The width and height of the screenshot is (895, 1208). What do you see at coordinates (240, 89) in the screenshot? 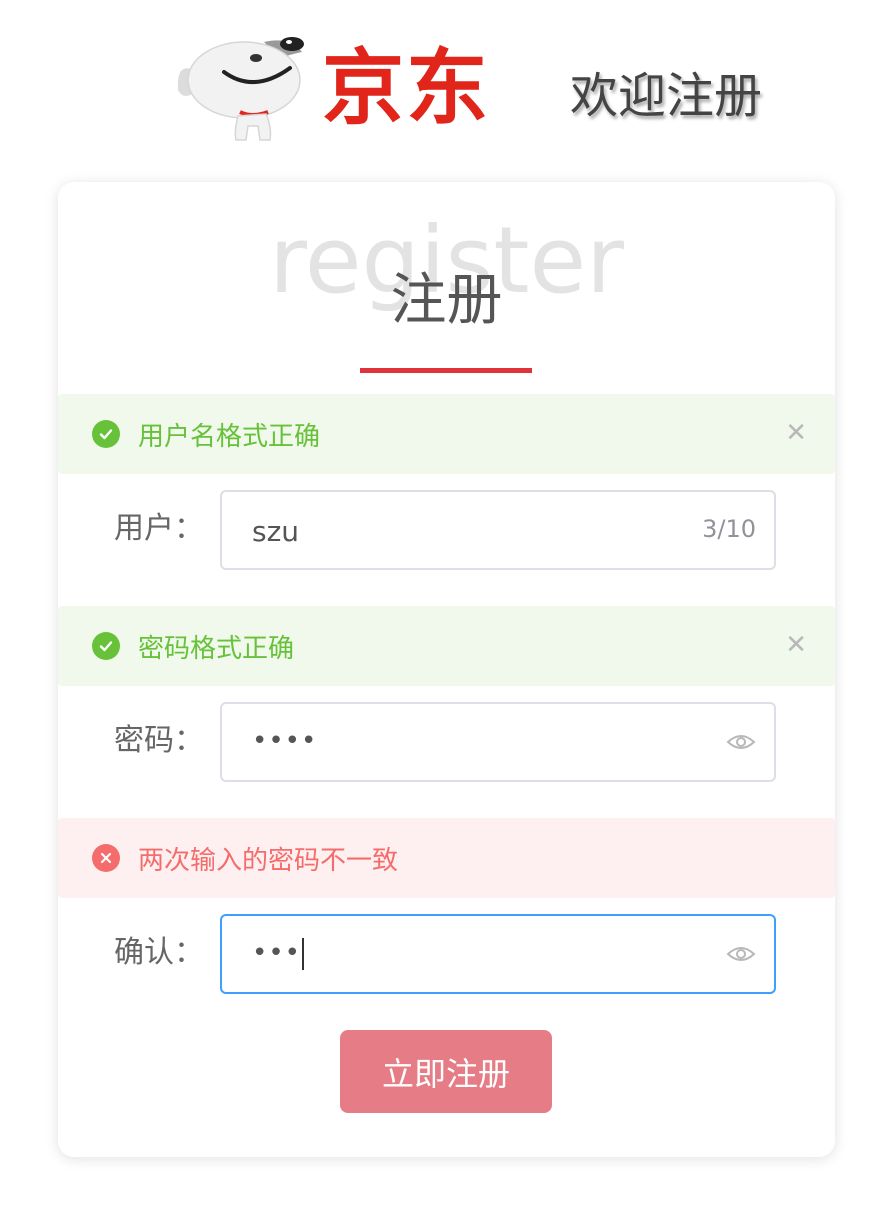
I see `jd-dog-mascot-icon` at bounding box center [240, 89].